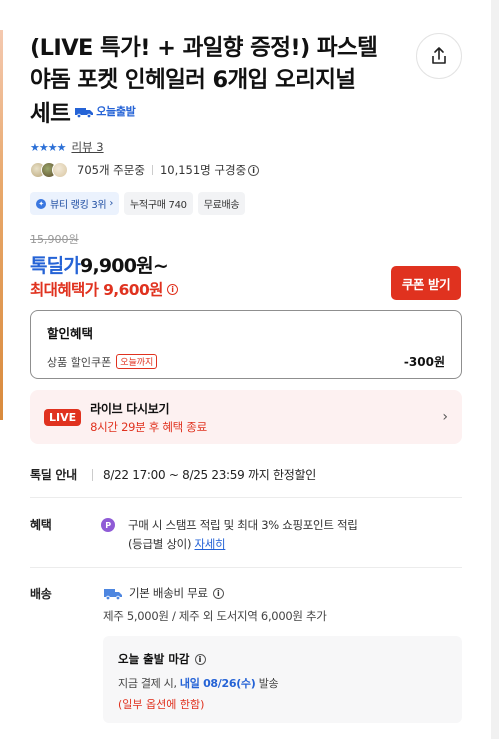 The height and width of the screenshot is (739, 499). What do you see at coordinates (158, 203) in the screenshot?
I see `cumulative-purchase-chip: 누적구매 740` at bounding box center [158, 203].